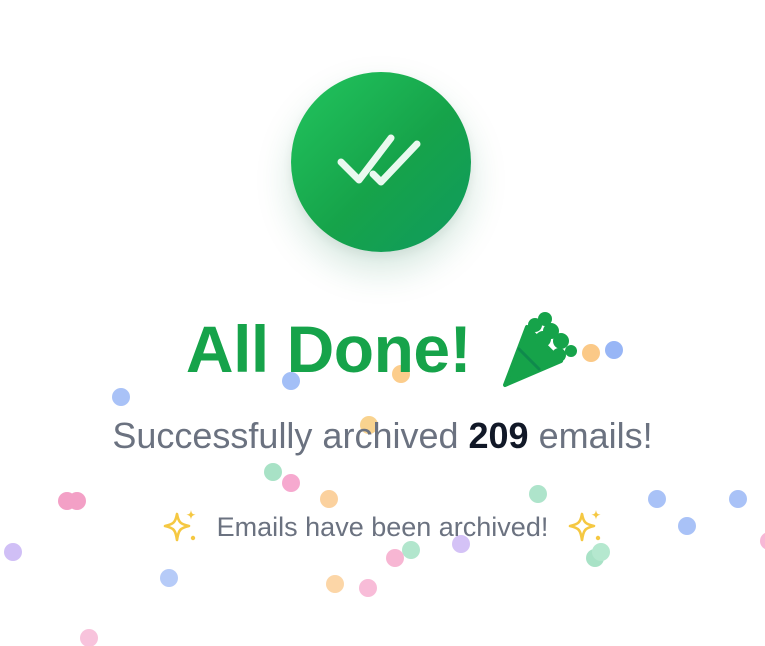  I want to click on title-row: All Done!, so click(382, 349).